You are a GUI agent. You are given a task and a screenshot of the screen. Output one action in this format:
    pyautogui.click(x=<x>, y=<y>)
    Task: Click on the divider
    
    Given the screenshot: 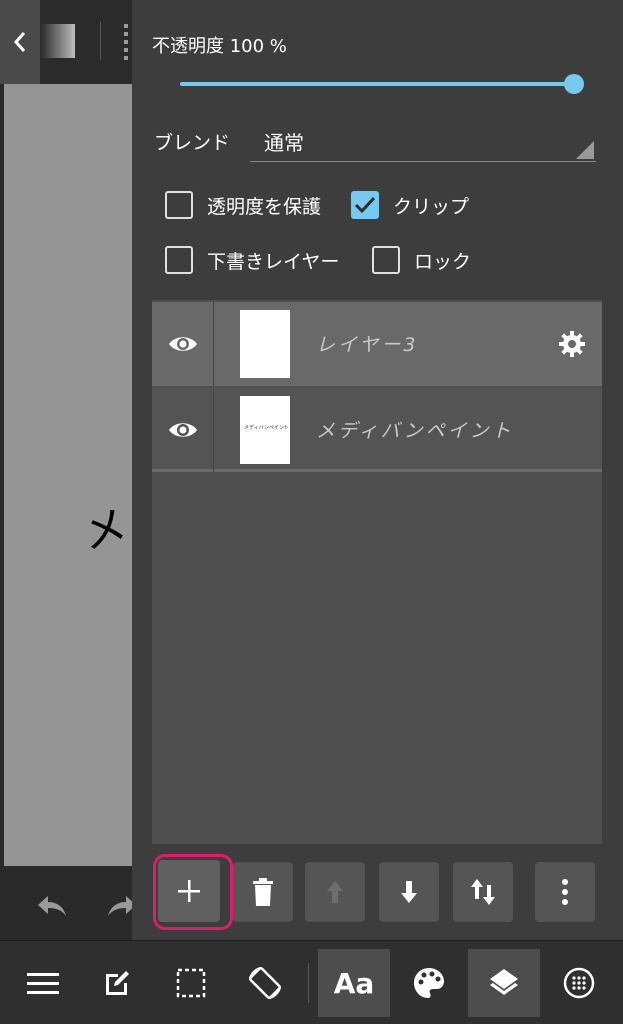 What is the action you would take?
    pyautogui.click(x=100, y=41)
    